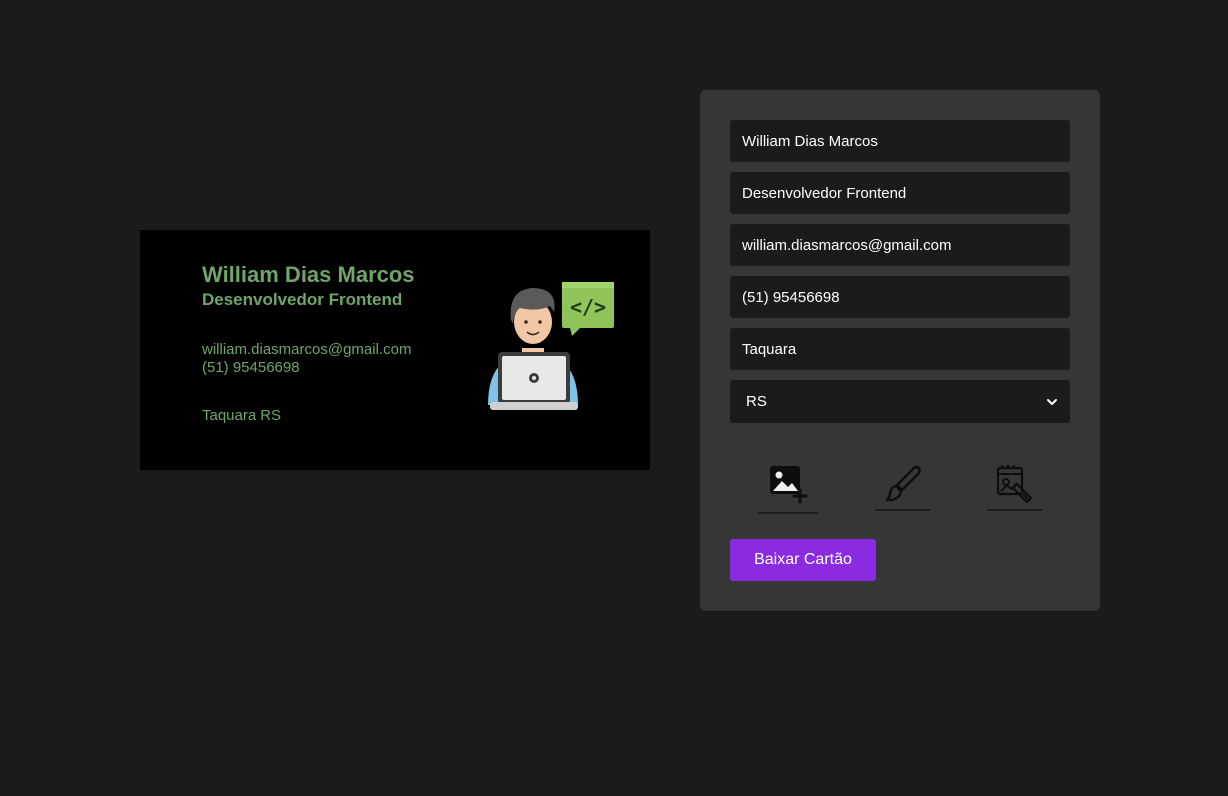  I want to click on card-city: Taquara, so click(229, 415).